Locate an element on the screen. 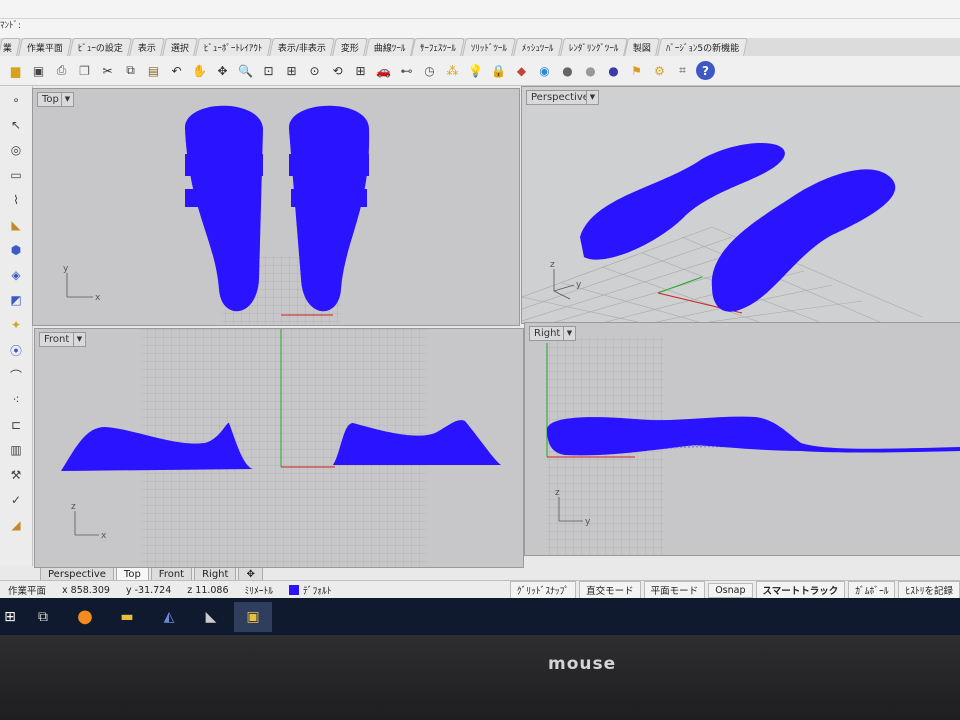 The width and height of the screenshot is (960, 720). layer-name: ﾃﾞﾌｫﾙﾄ is located at coordinates (317, 591).